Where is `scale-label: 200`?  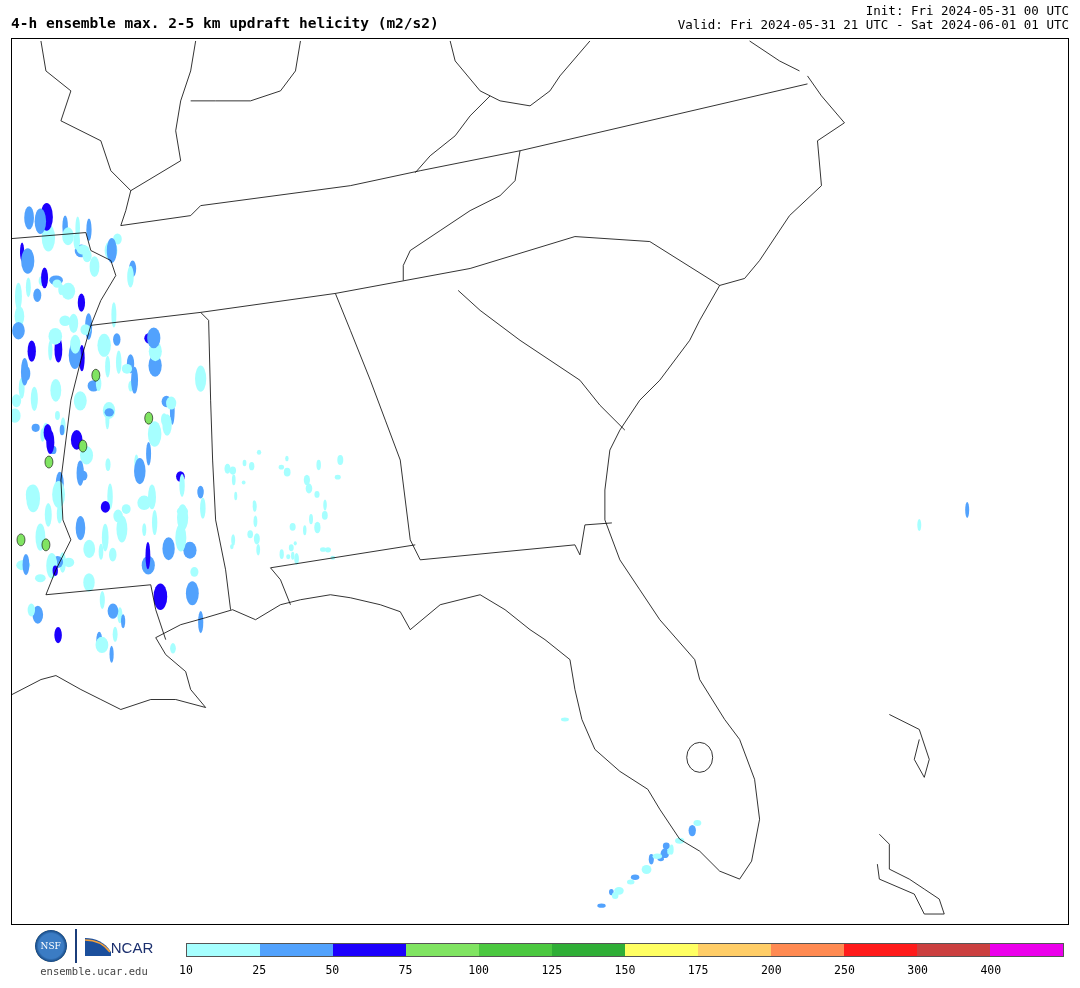 scale-label: 200 is located at coordinates (771, 970).